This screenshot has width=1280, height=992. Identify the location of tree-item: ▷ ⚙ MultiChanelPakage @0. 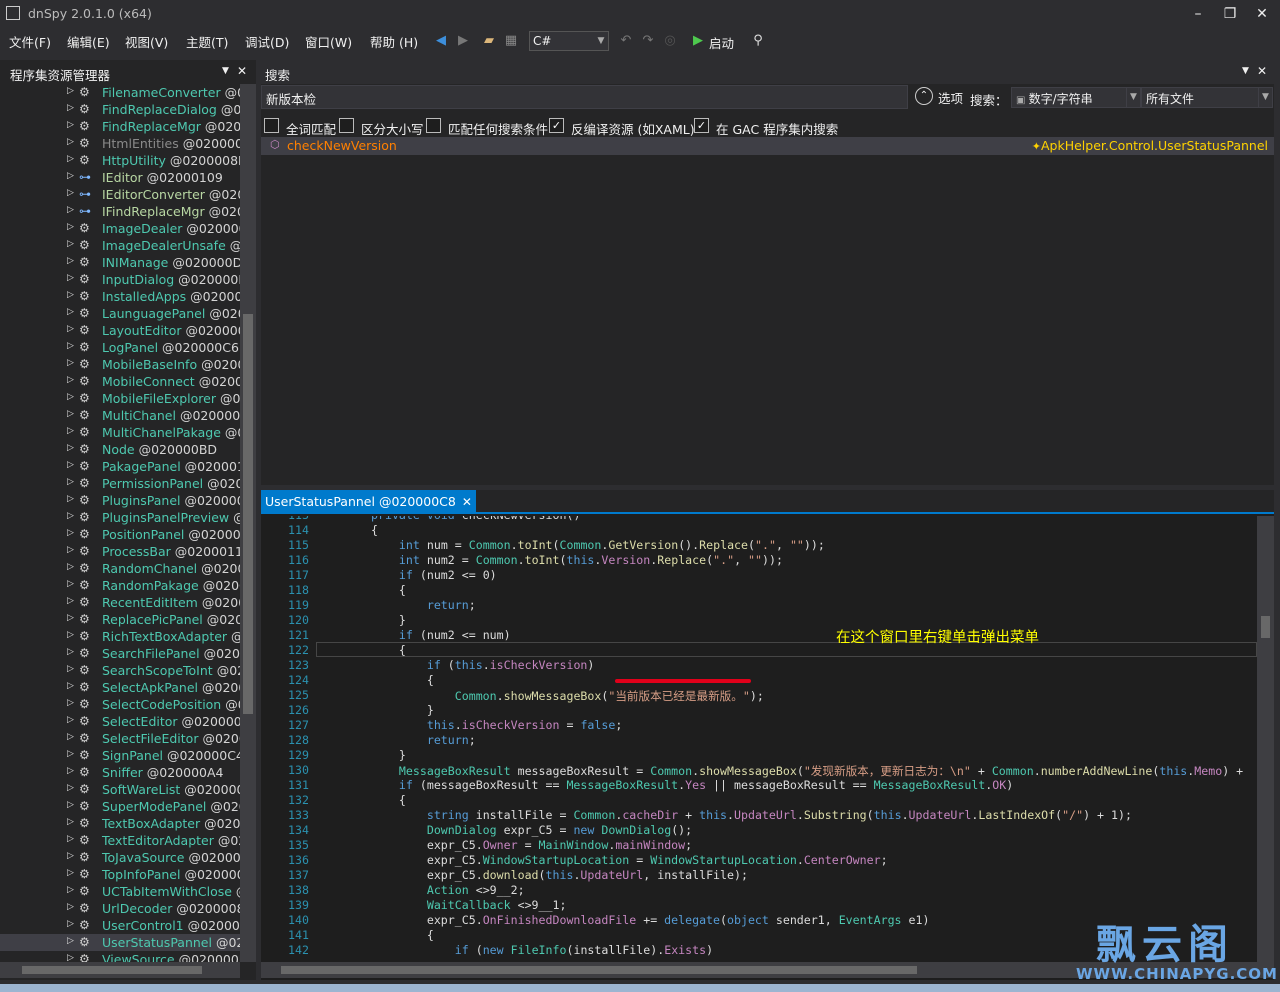
(120, 432).